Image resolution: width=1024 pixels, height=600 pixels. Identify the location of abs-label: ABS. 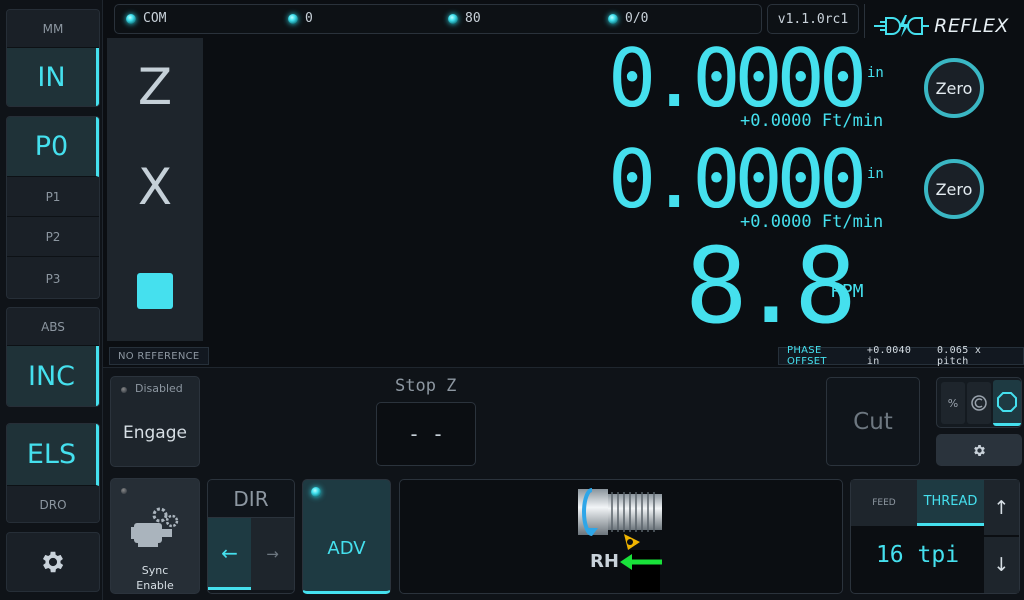
(53, 326).